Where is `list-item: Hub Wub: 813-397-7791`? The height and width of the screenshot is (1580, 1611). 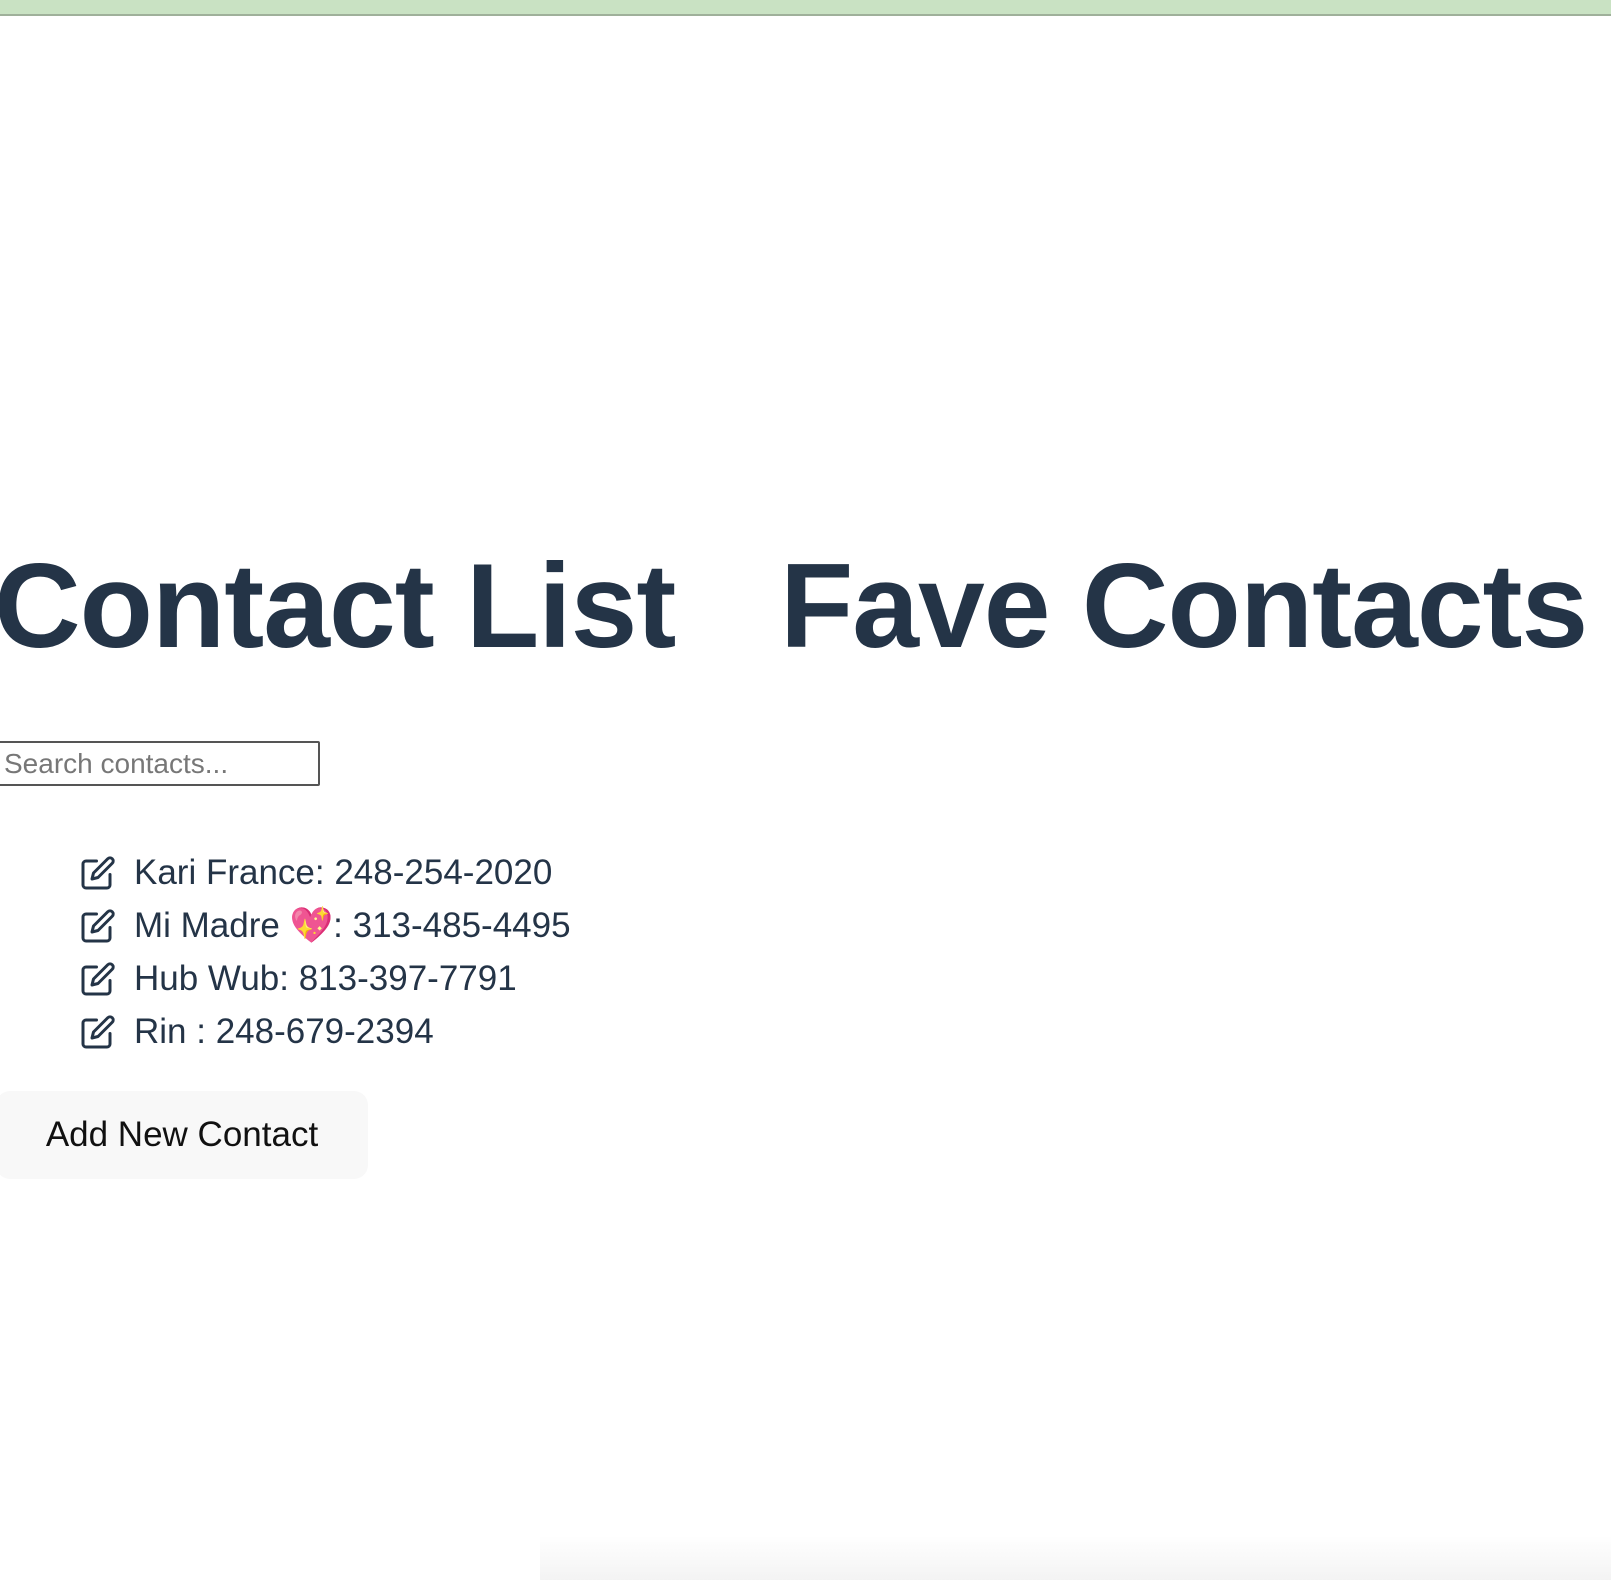 list-item: Hub Wub: 813-397-7791 is located at coordinates (325, 978).